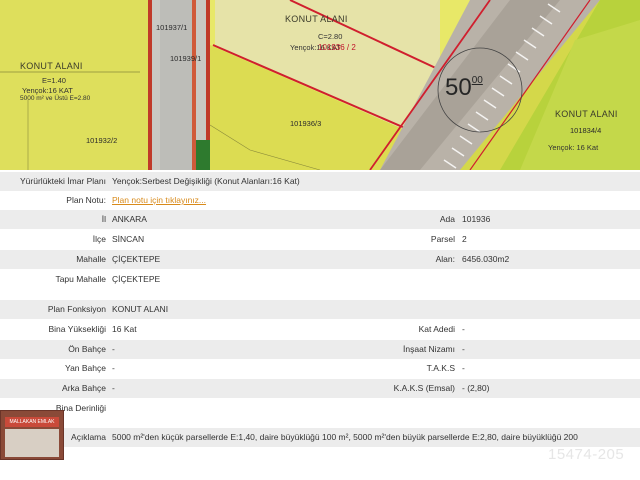 The height and width of the screenshot is (480, 640). What do you see at coordinates (320, 219) in the screenshot?
I see `row-il-ada: İl ANKARA Ada 101936` at bounding box center [320, 219].